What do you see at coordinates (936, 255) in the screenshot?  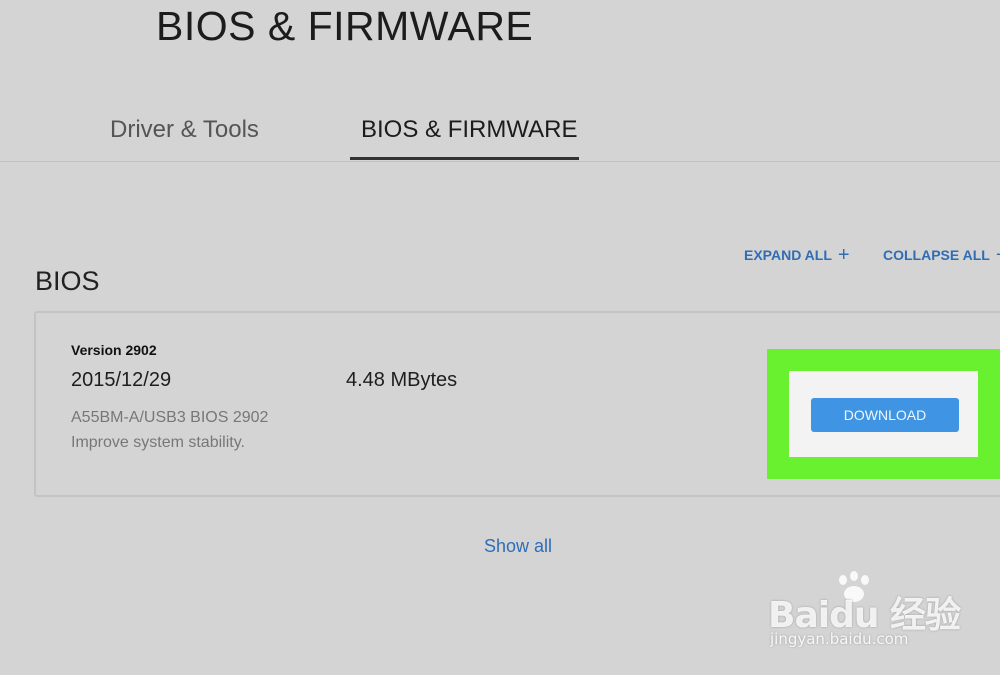 I see `collapse-all-label: COLLAPSE ALL` at bounding box center [936, 255].